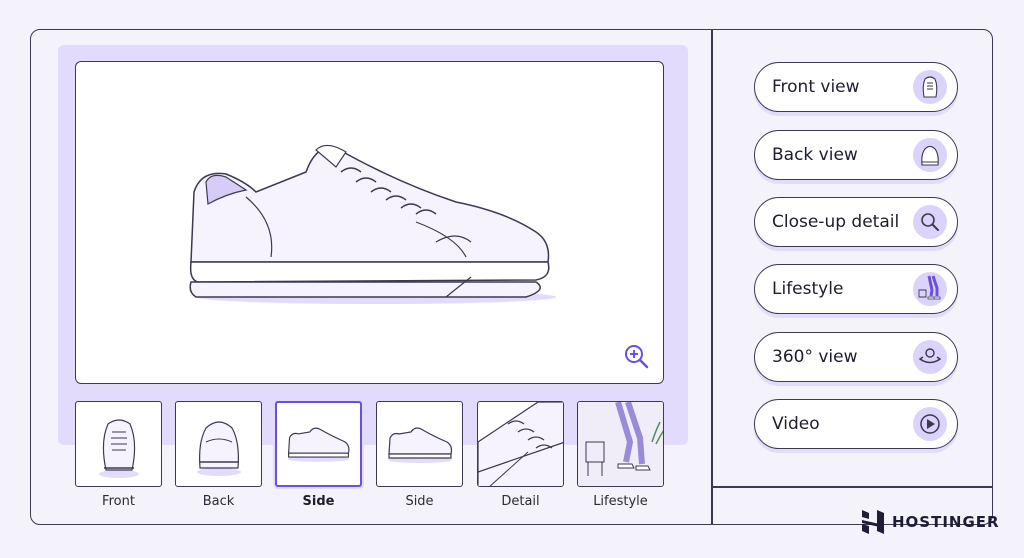 Image resolution: width=1024 pixels, height=558 pixels. I want to click on thumbnail-label-detail: Detail, so click(520, 501).